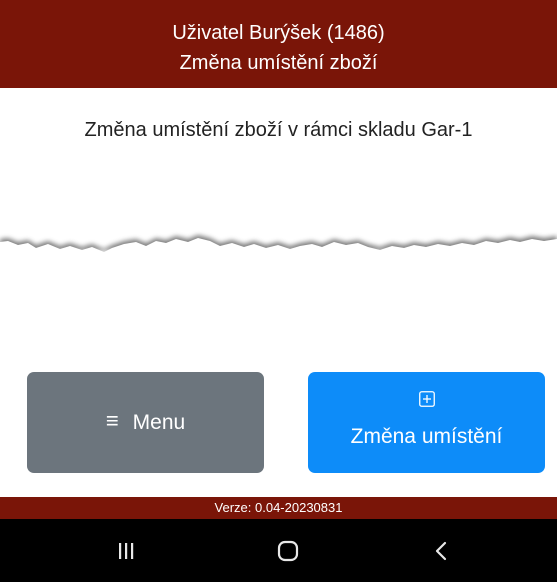 Image resolution: width=557 pixels, height=582 pixels. What do you see at coordinates (426, 422) in the screenshot?
I see `change-location-button: Změna umístění` at bounding box center [426, 422].